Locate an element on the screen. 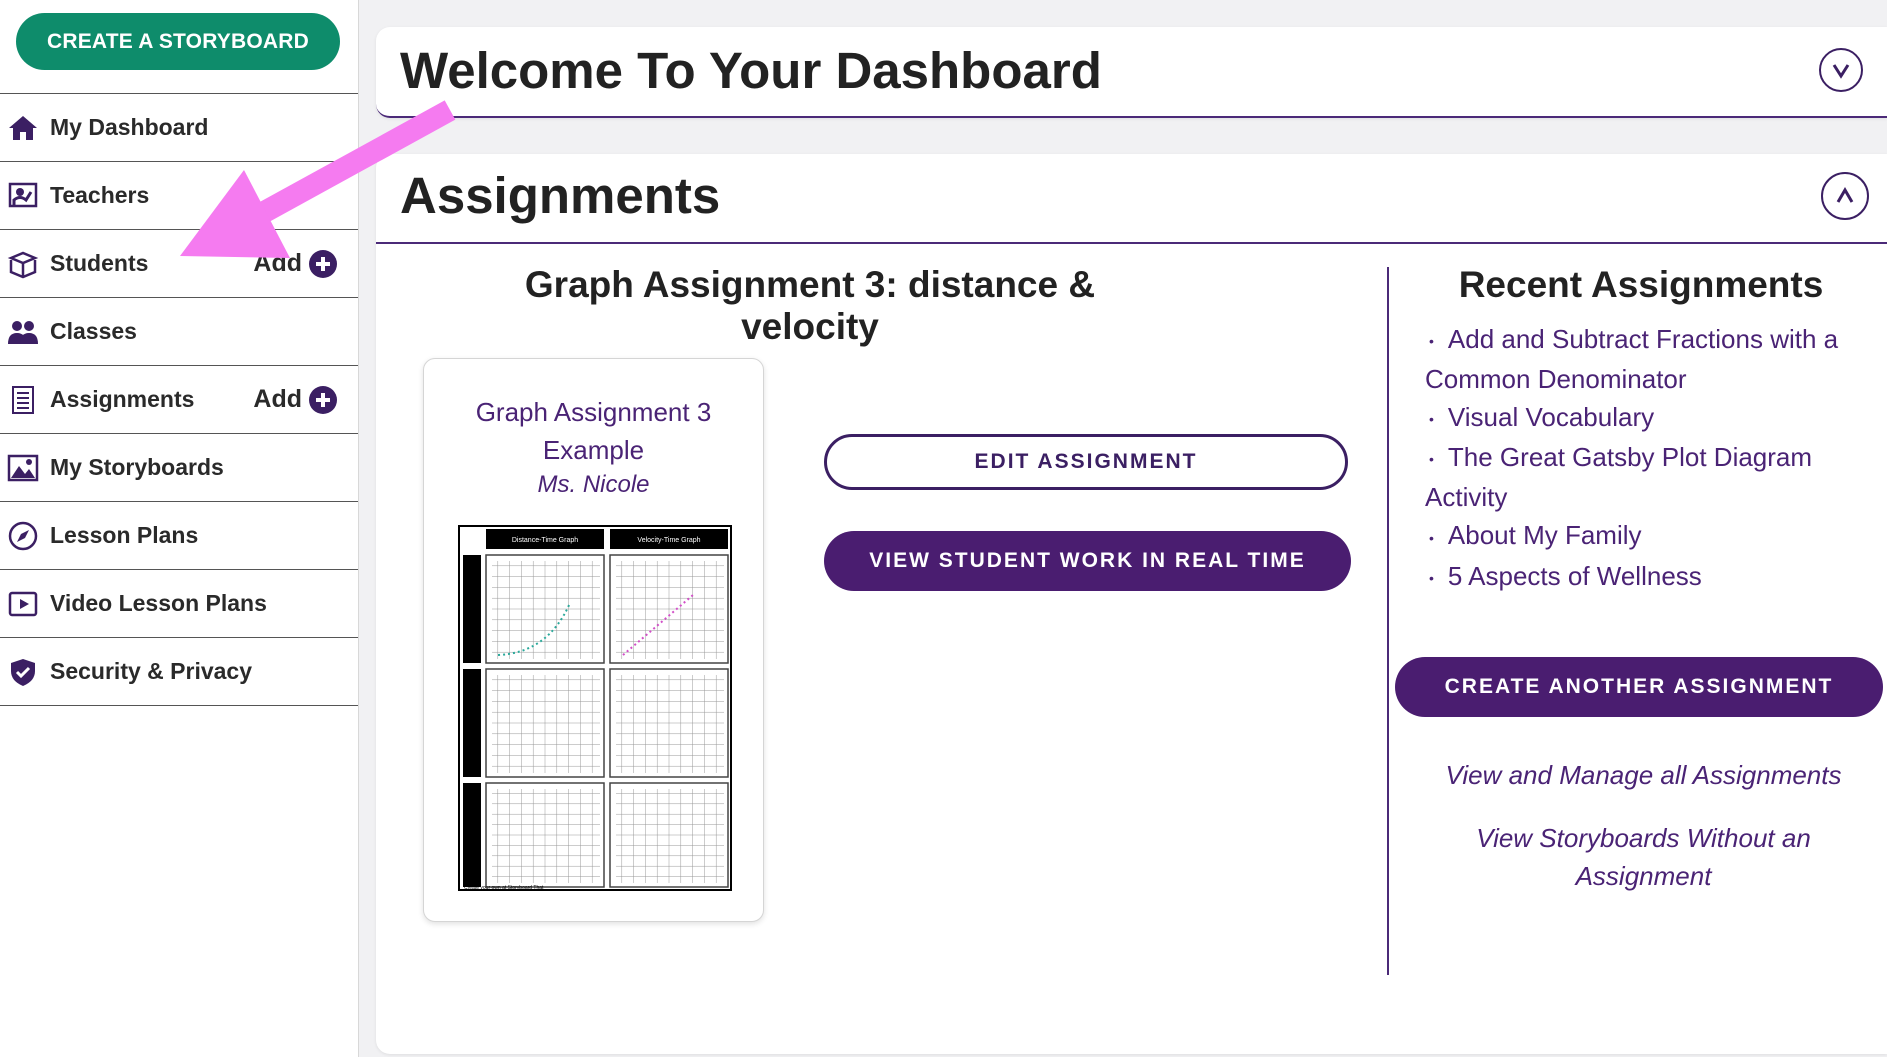  sidebar-item-label: Security & Privacy is located at coordinates (151, 671).